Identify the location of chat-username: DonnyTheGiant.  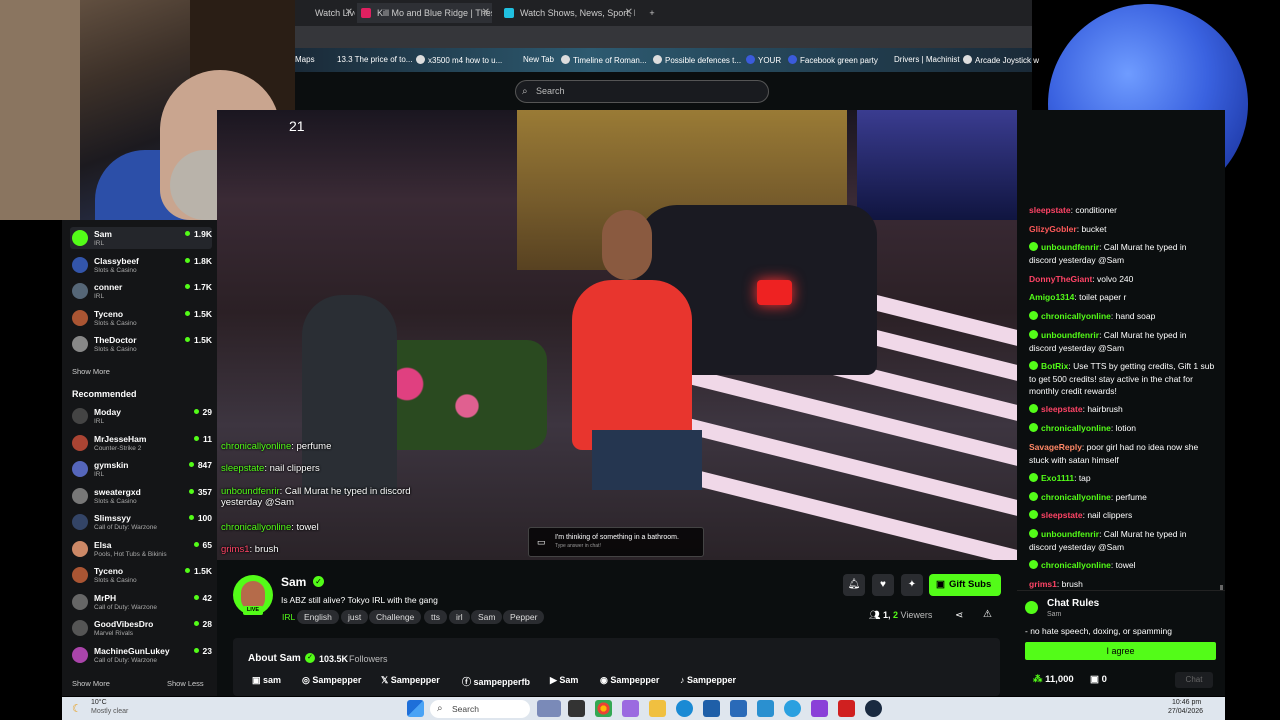
(1060, 279).